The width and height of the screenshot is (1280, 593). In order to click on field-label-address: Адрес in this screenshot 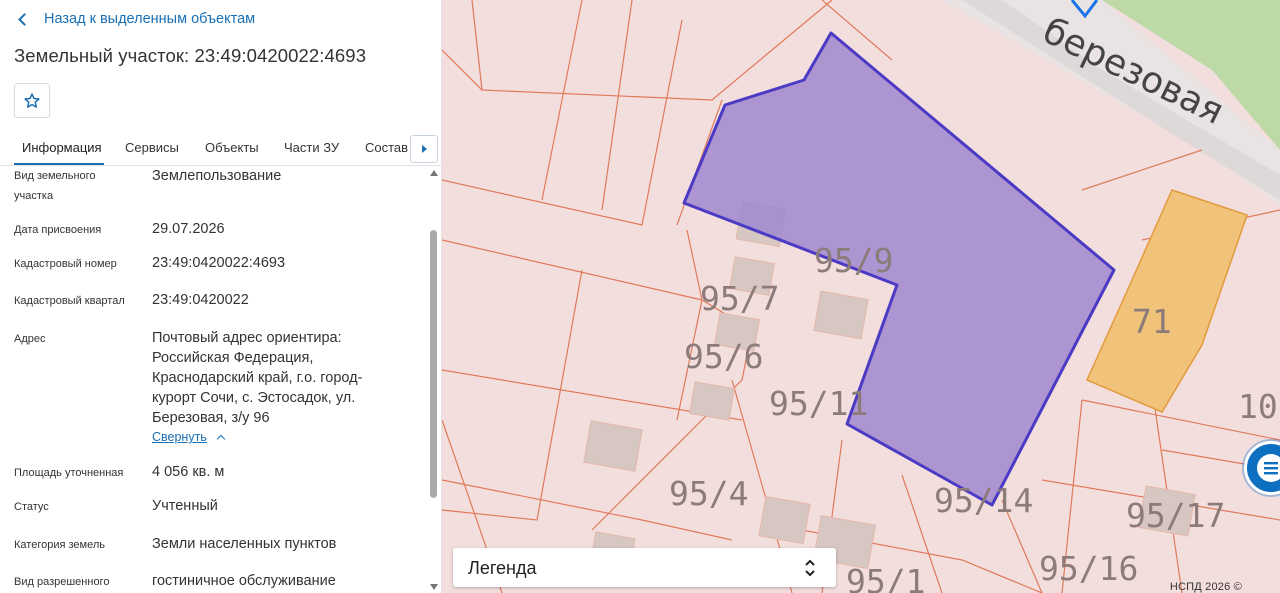, I will do `click(30, 339)`.